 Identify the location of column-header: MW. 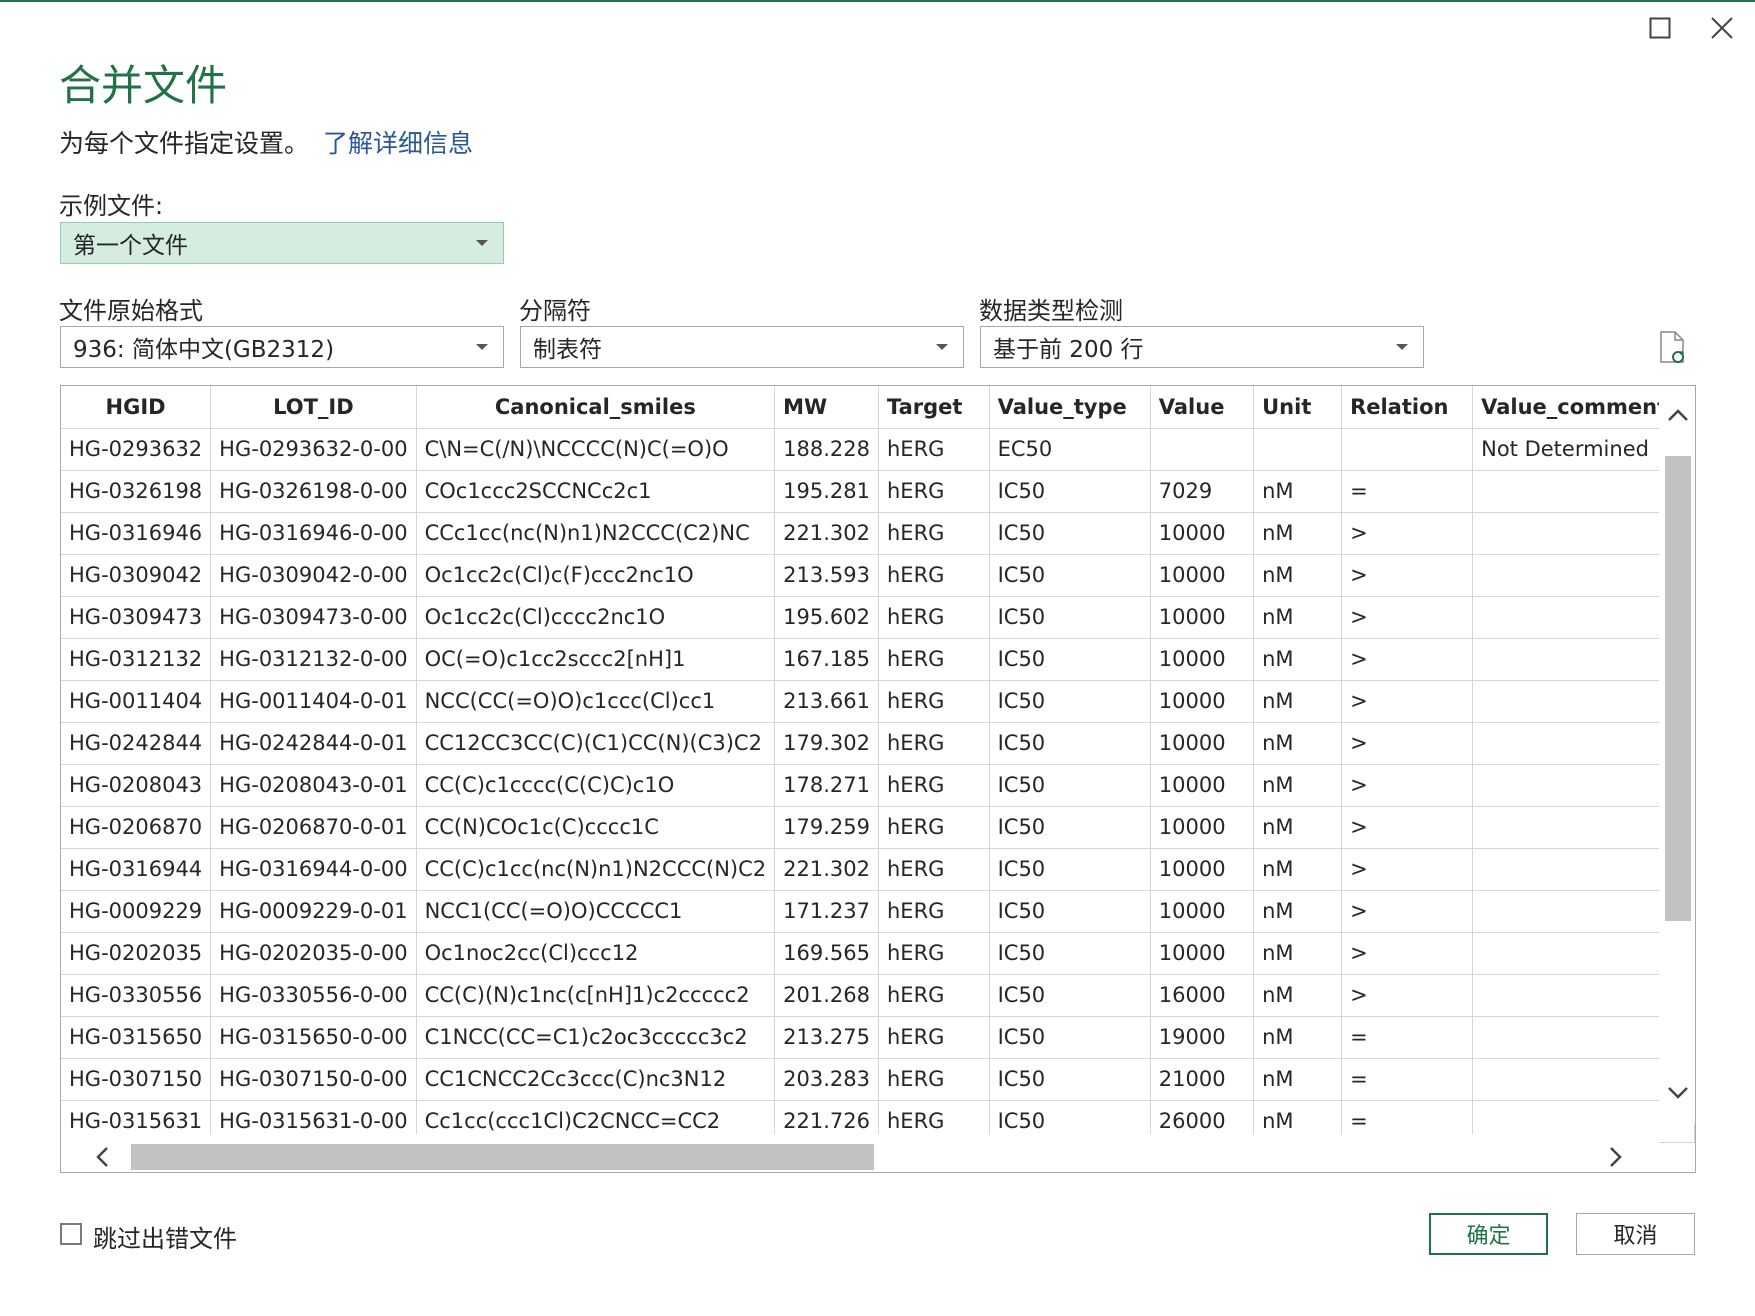
(826, 407).